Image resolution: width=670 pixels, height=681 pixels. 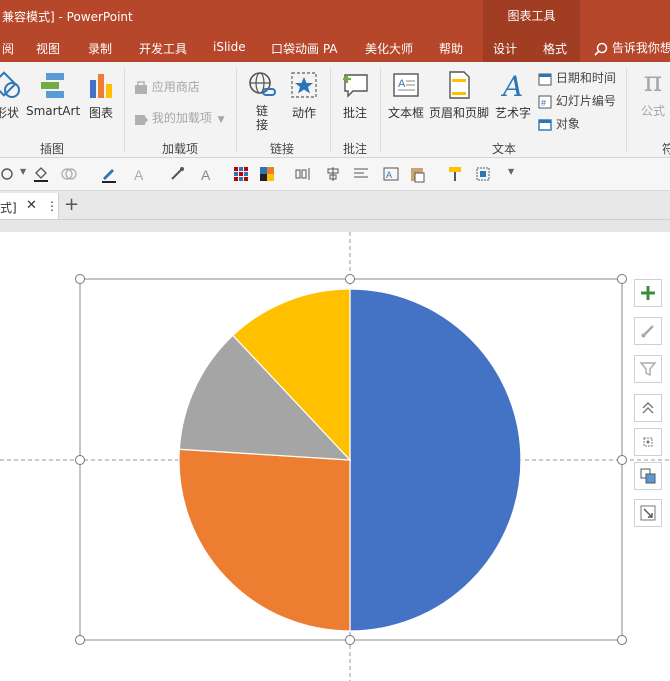 I want to click on arrange-icon, so click(x=648, y=476).